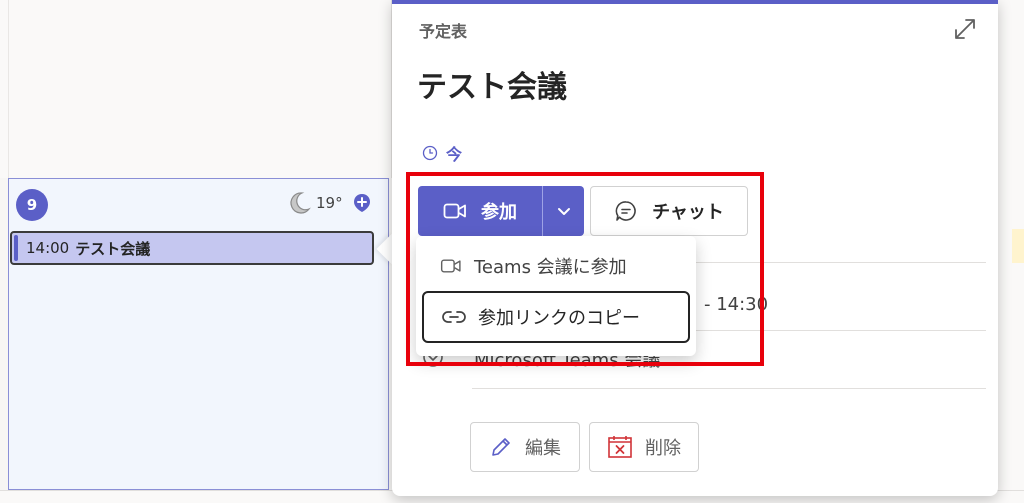 This screenshot has width=1024, height=503. I want to click on chat-button: チャット, so click(669, 211).